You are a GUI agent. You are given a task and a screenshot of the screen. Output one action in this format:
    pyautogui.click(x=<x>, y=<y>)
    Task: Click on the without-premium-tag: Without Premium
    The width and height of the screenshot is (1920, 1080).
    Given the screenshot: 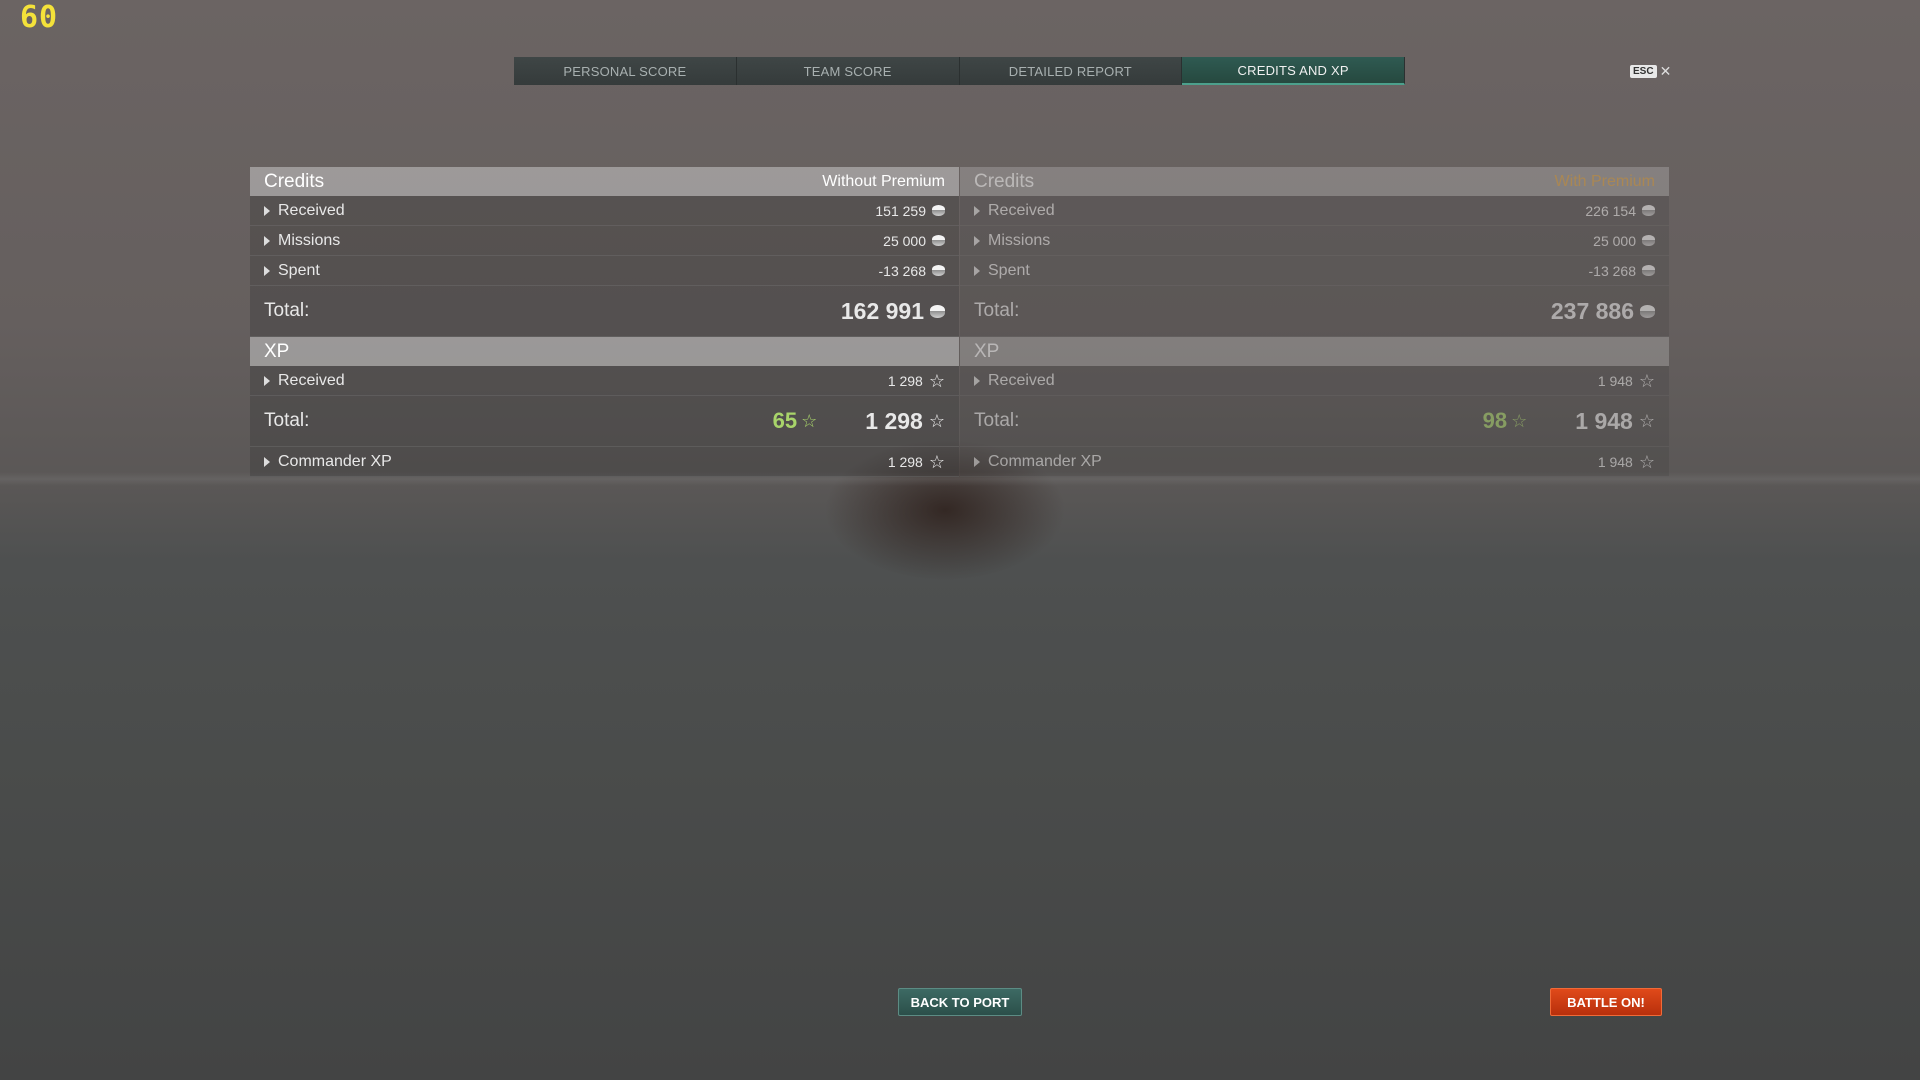 What is the action you would take?
    pyautogui.click(x=883, y=181)
    